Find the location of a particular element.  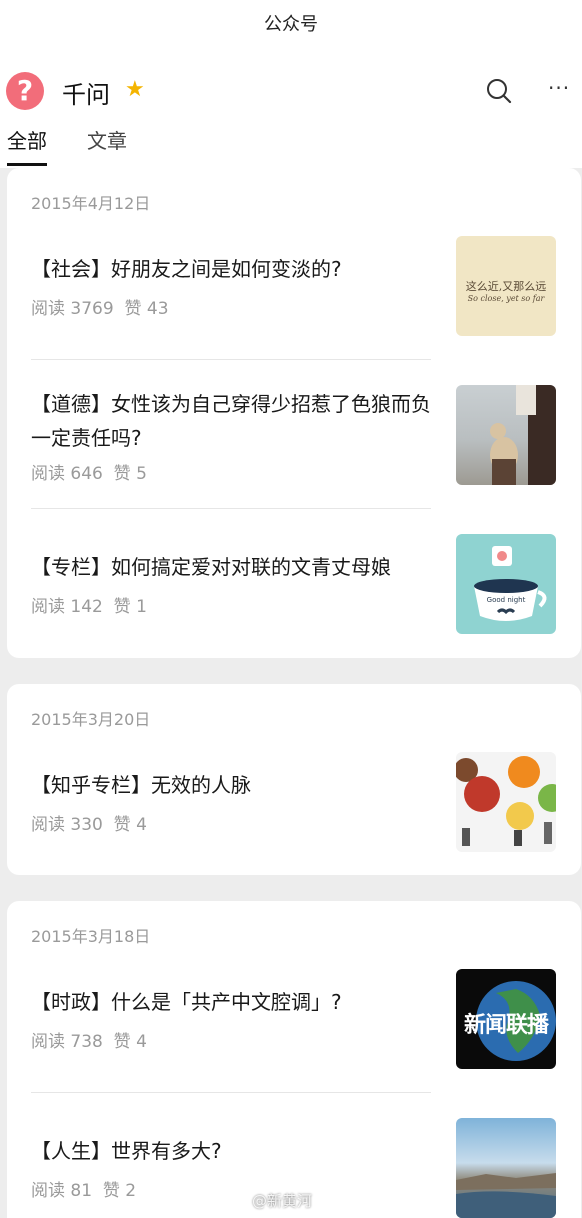

article-meta: 阅读 646 赞 5 is located at coordinates (89, 471).